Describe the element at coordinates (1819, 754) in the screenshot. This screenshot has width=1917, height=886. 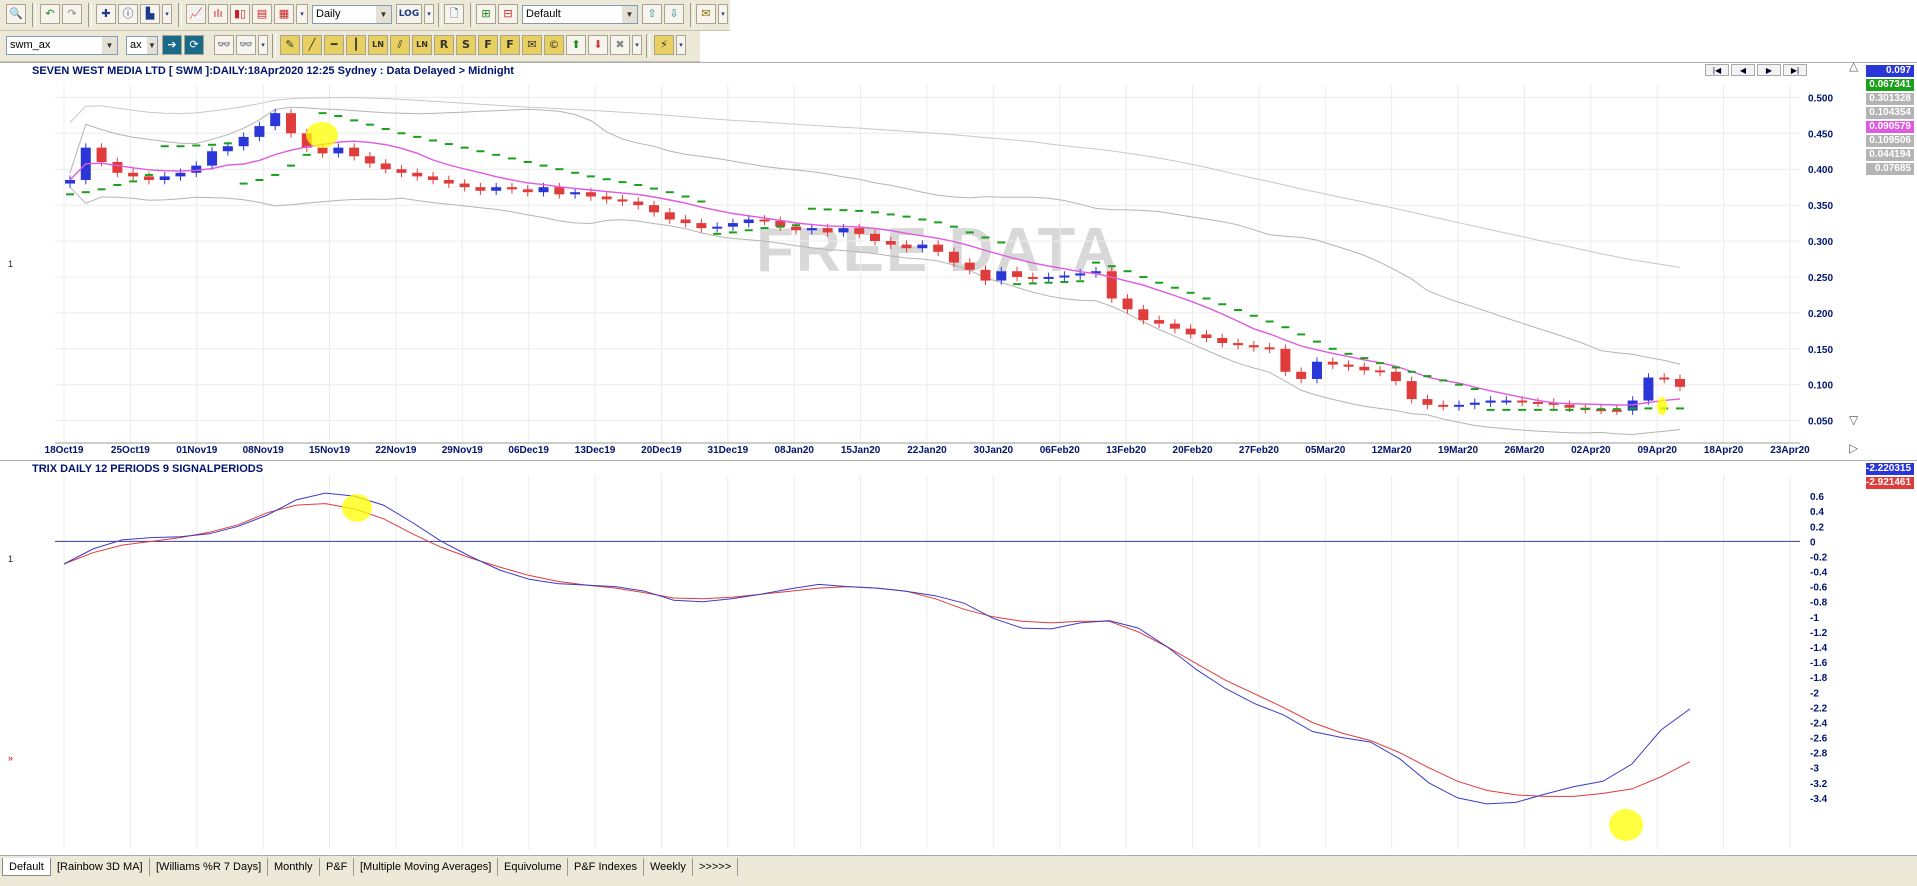
I see `y-tick-label: -2.8` at that location.